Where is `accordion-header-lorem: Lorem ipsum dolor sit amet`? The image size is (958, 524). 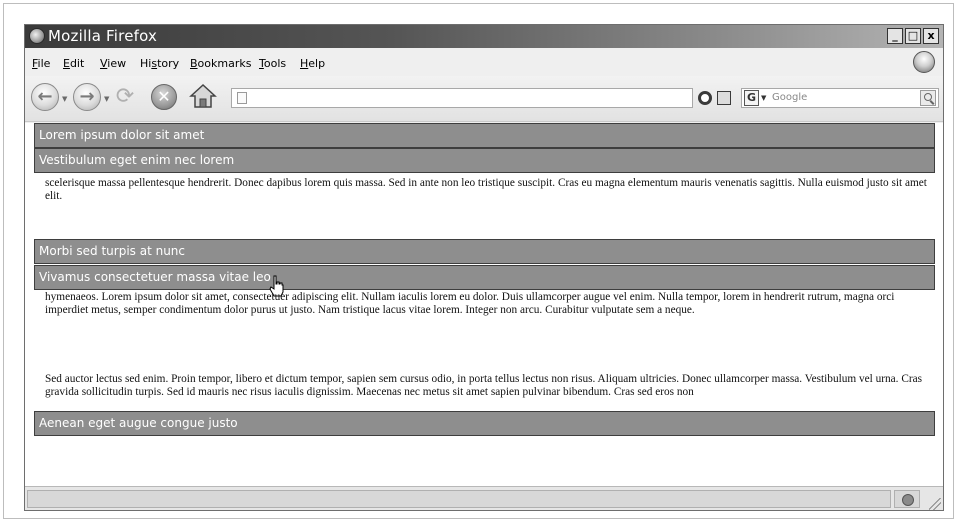 accordion-header-lorem: Lorem ipsum dolor sit amet is located at coordinates (484, 135).